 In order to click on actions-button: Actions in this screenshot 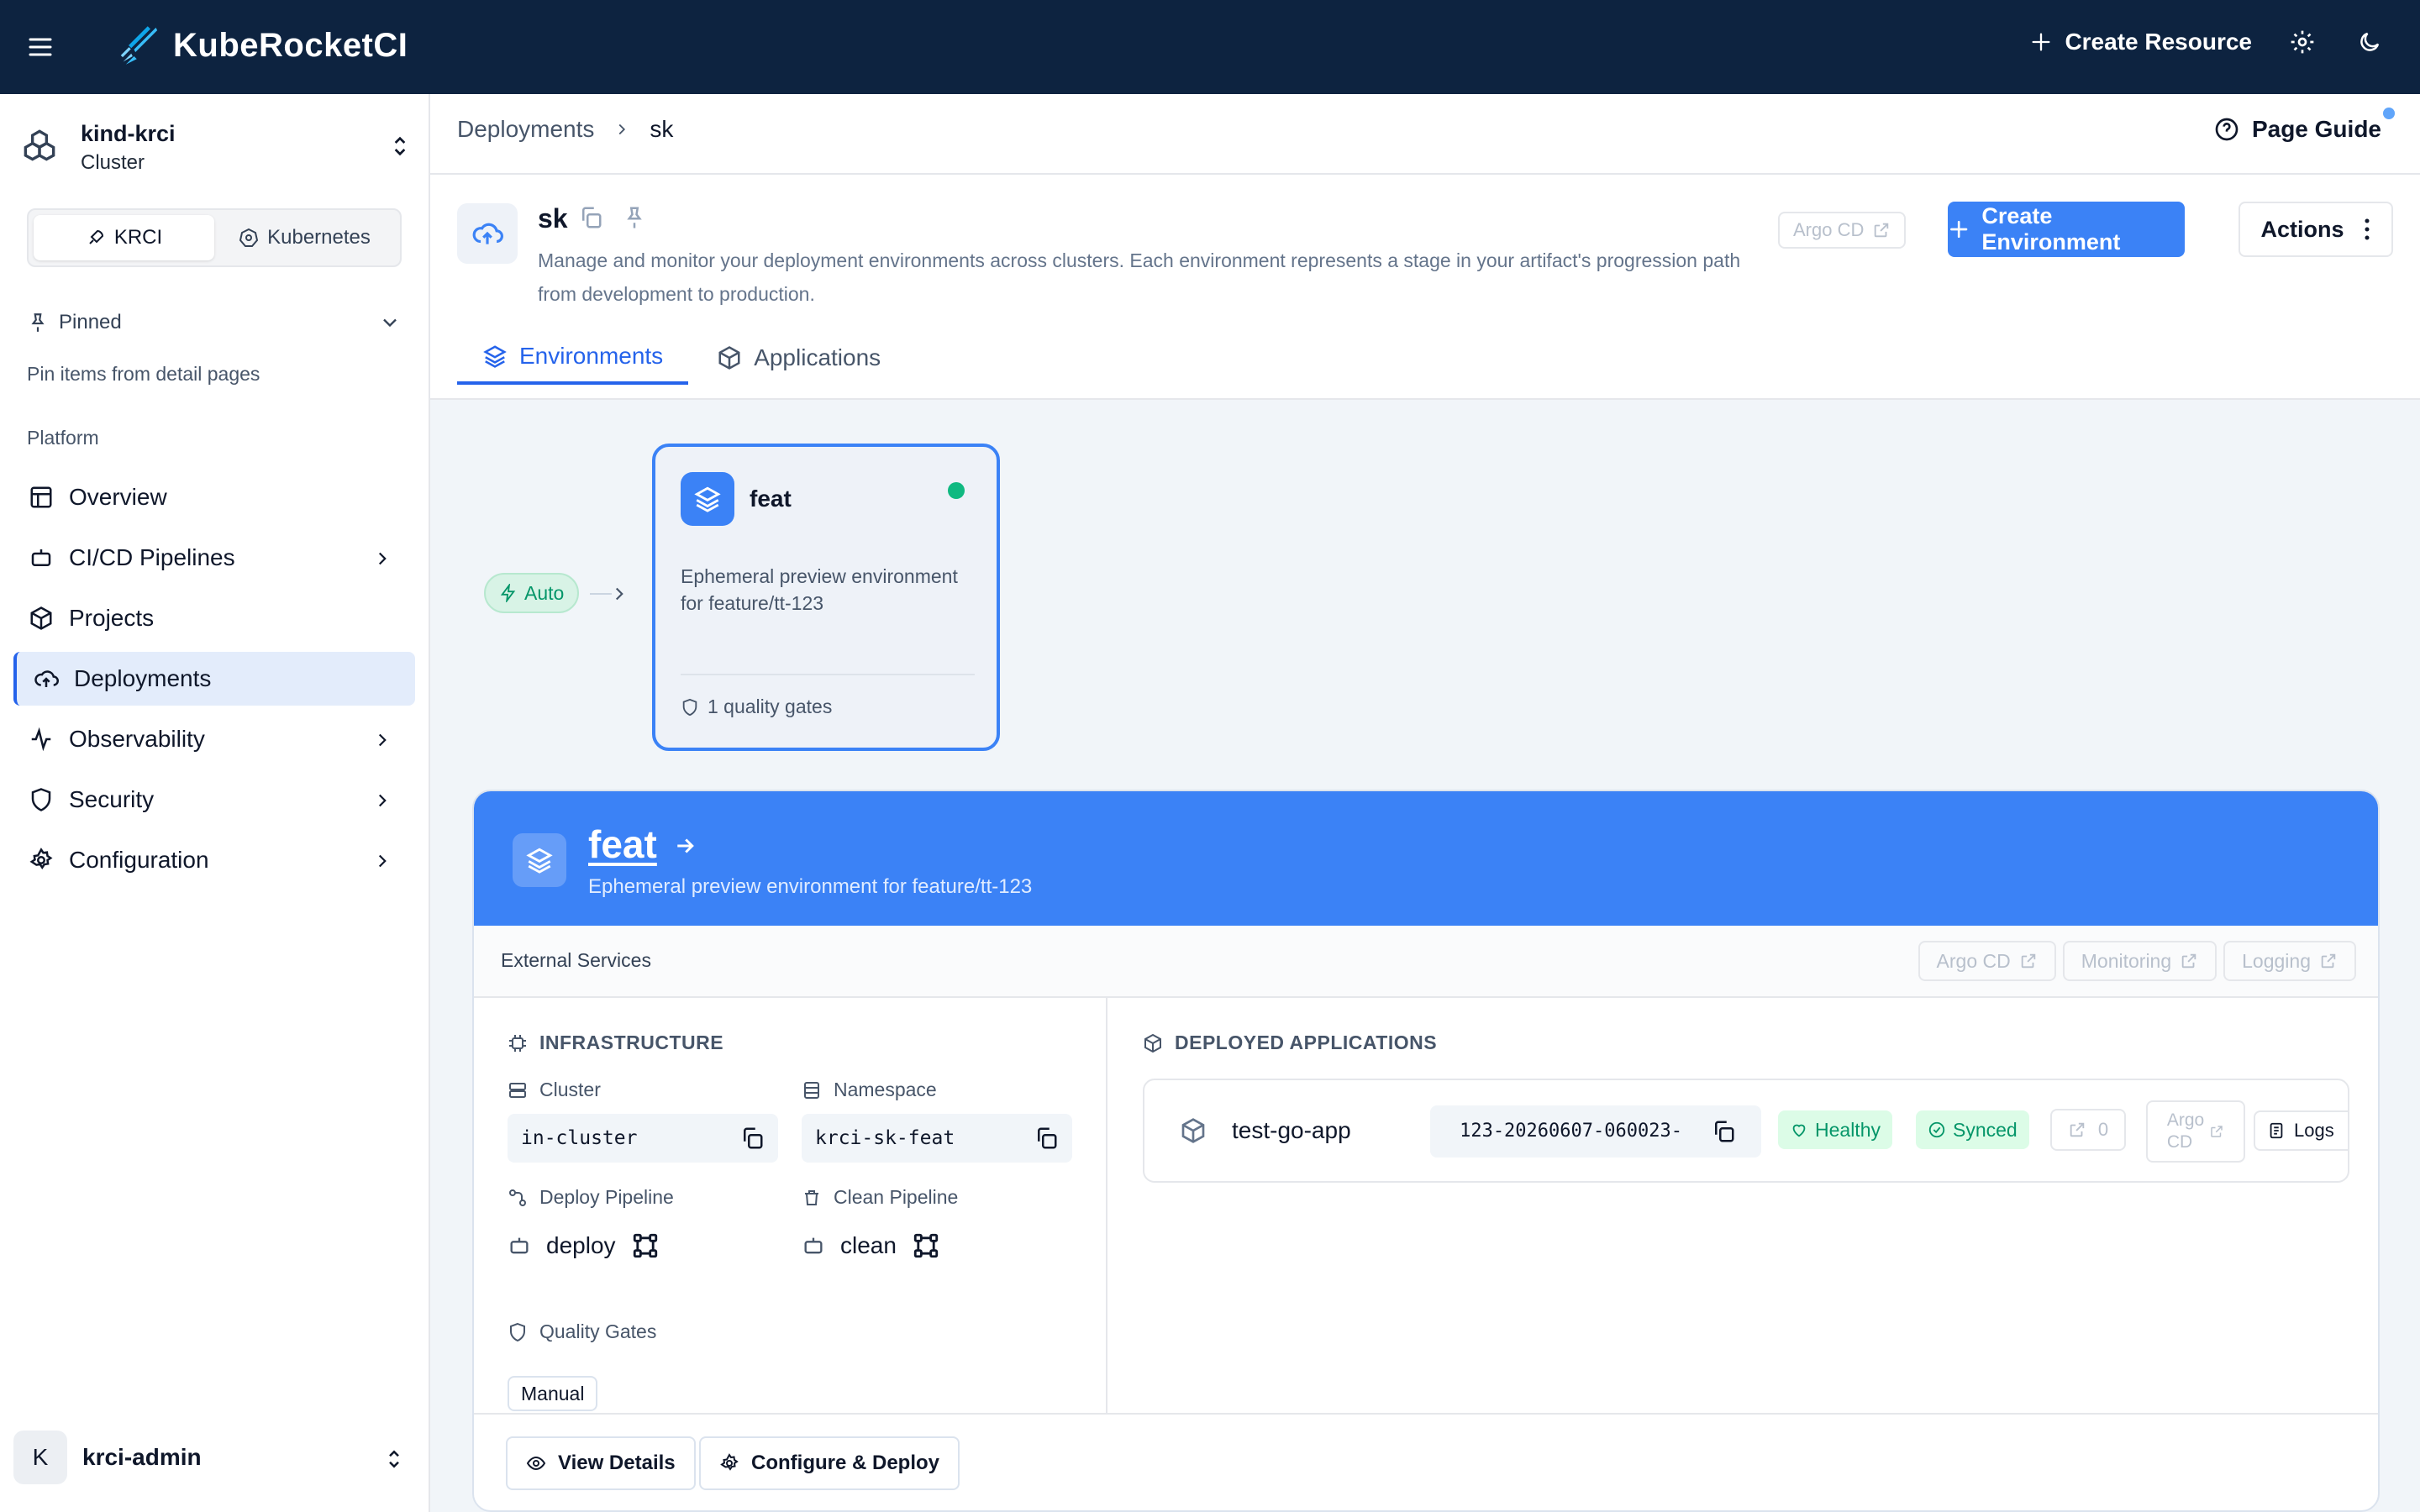, I will do `click(2315, 229)`.